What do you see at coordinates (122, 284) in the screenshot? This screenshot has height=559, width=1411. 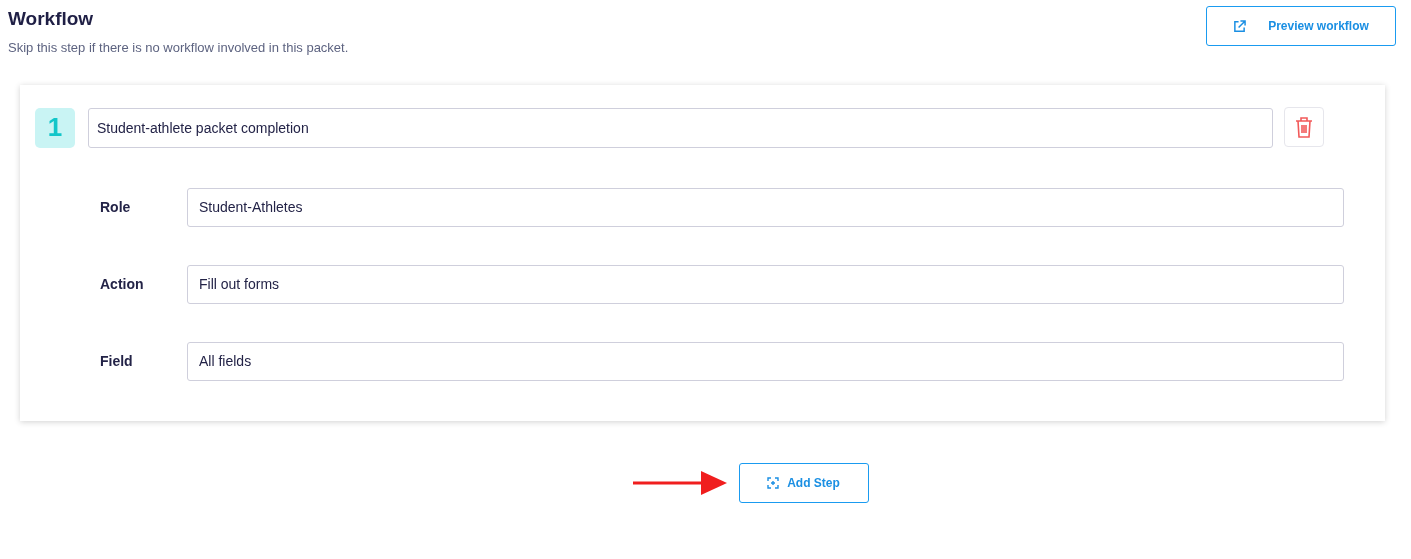 I see `field-label: Action` at bounding box center [122, 284].